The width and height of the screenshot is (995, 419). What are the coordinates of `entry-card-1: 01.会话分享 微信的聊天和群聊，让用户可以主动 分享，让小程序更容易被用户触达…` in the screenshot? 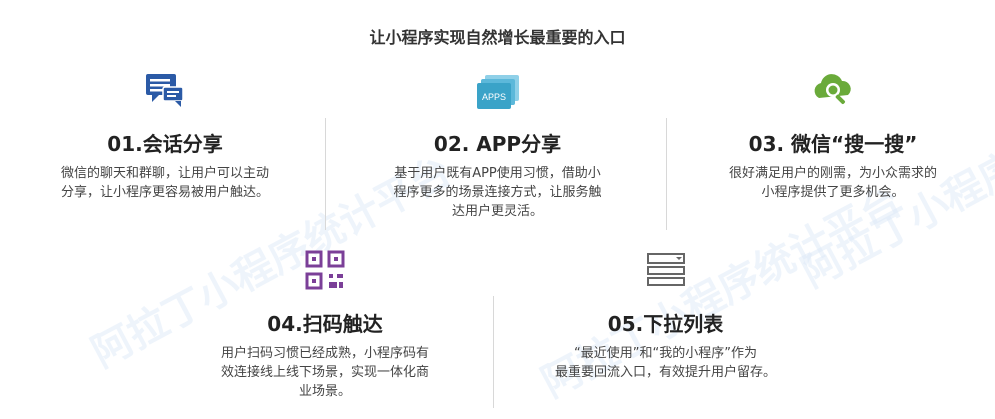 It's located at (165, 142).